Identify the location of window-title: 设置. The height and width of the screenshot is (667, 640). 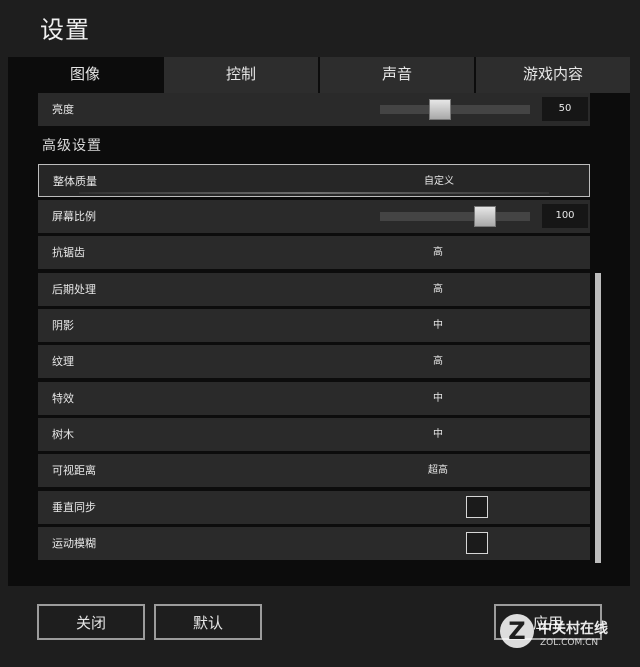
(65, 30).